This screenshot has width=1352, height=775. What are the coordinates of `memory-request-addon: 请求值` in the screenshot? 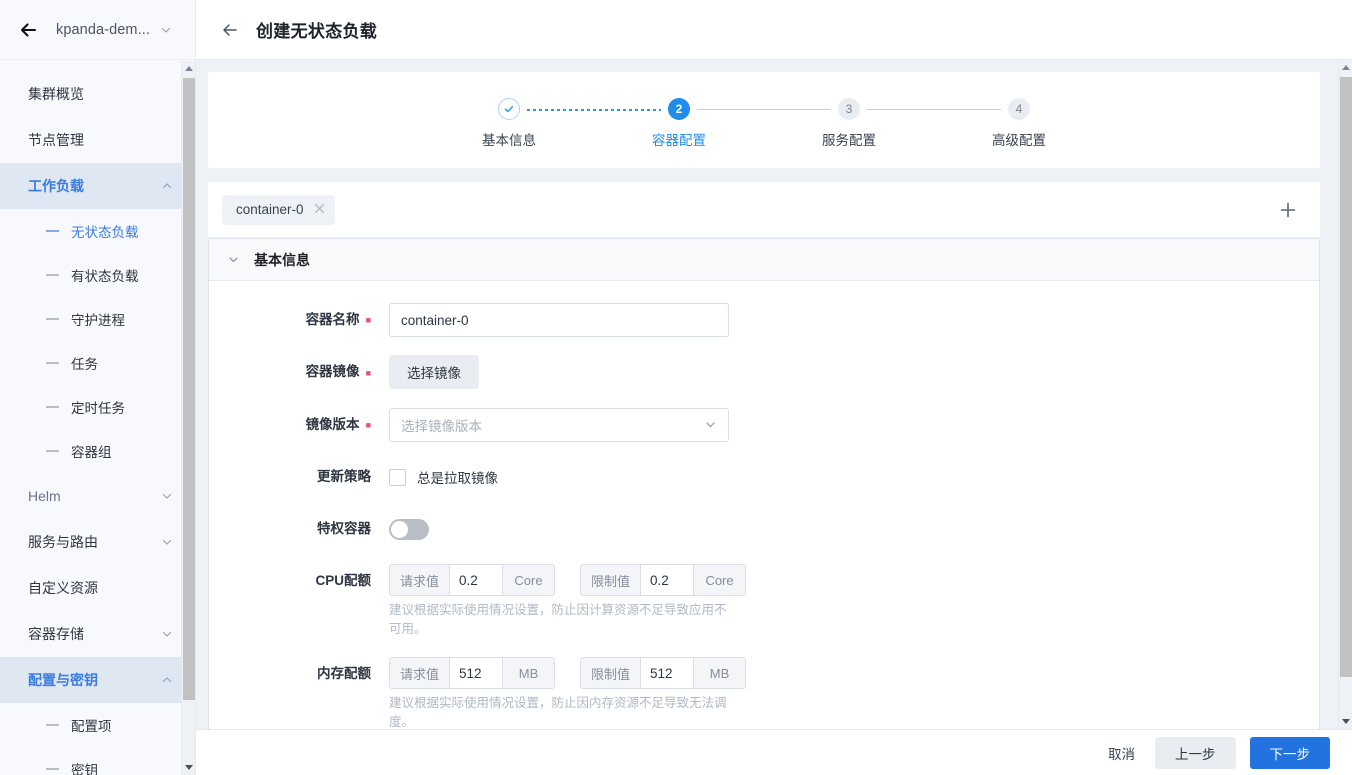 It's located at (419, 673).